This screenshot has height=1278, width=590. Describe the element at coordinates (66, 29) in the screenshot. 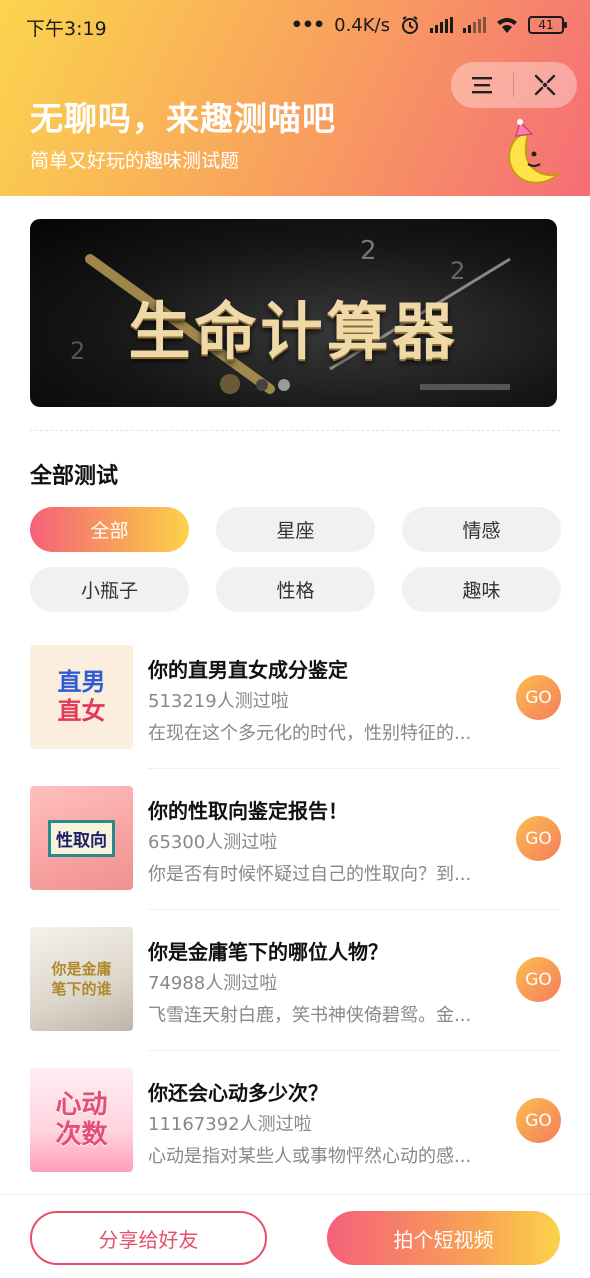

I see `status-time: 下午3:19` at that location.